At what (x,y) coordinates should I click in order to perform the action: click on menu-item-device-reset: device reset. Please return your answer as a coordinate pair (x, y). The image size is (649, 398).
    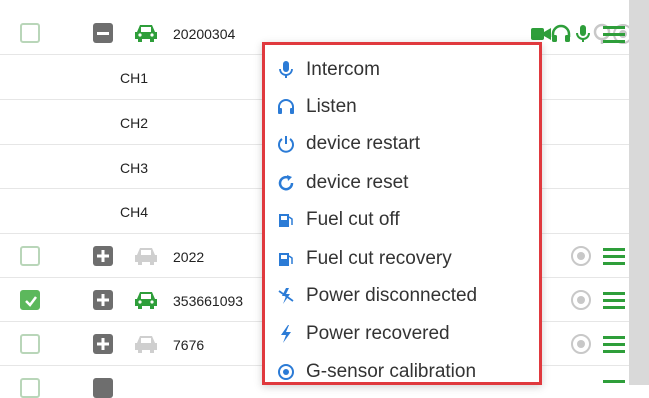
    Looking at the image, I should click on (406, 183).